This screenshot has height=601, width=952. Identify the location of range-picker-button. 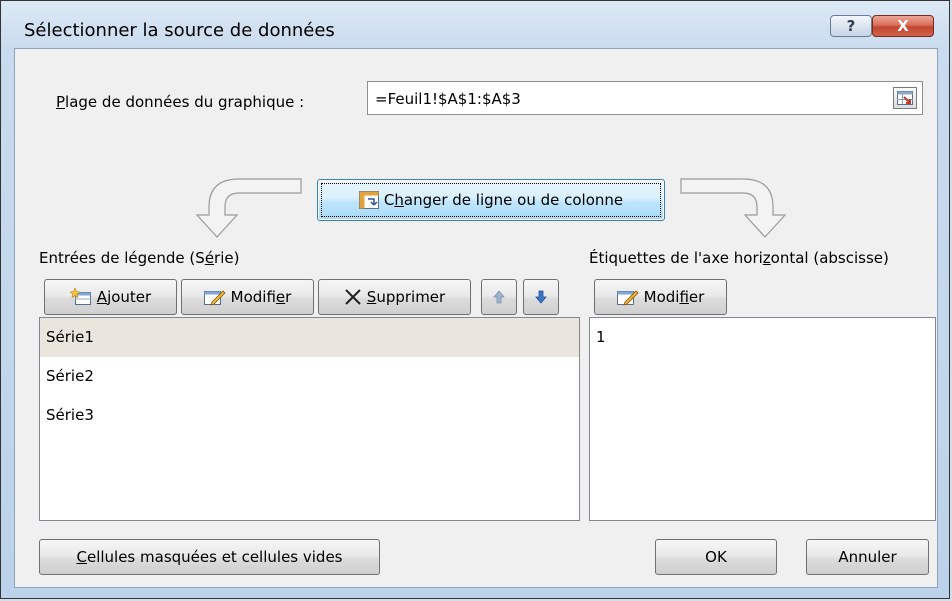
(905, 98).